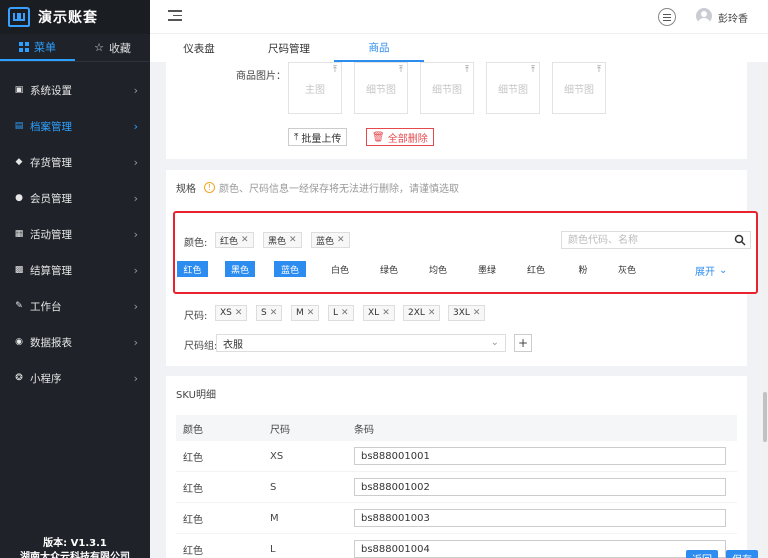  Describe the element at coordinates (51, 162) in the screenshot. I see `sidebar-item-label: 存货管理` at that location.